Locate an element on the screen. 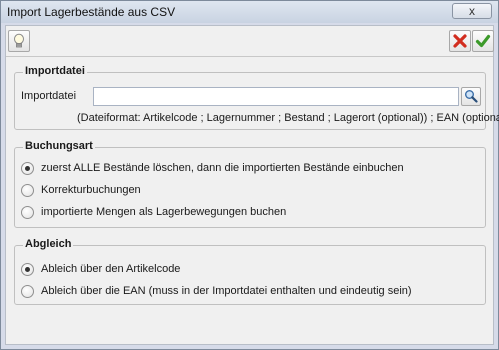 The height and width of the screenshot is (350, 499). help-button is located at coordinates (19, 41).